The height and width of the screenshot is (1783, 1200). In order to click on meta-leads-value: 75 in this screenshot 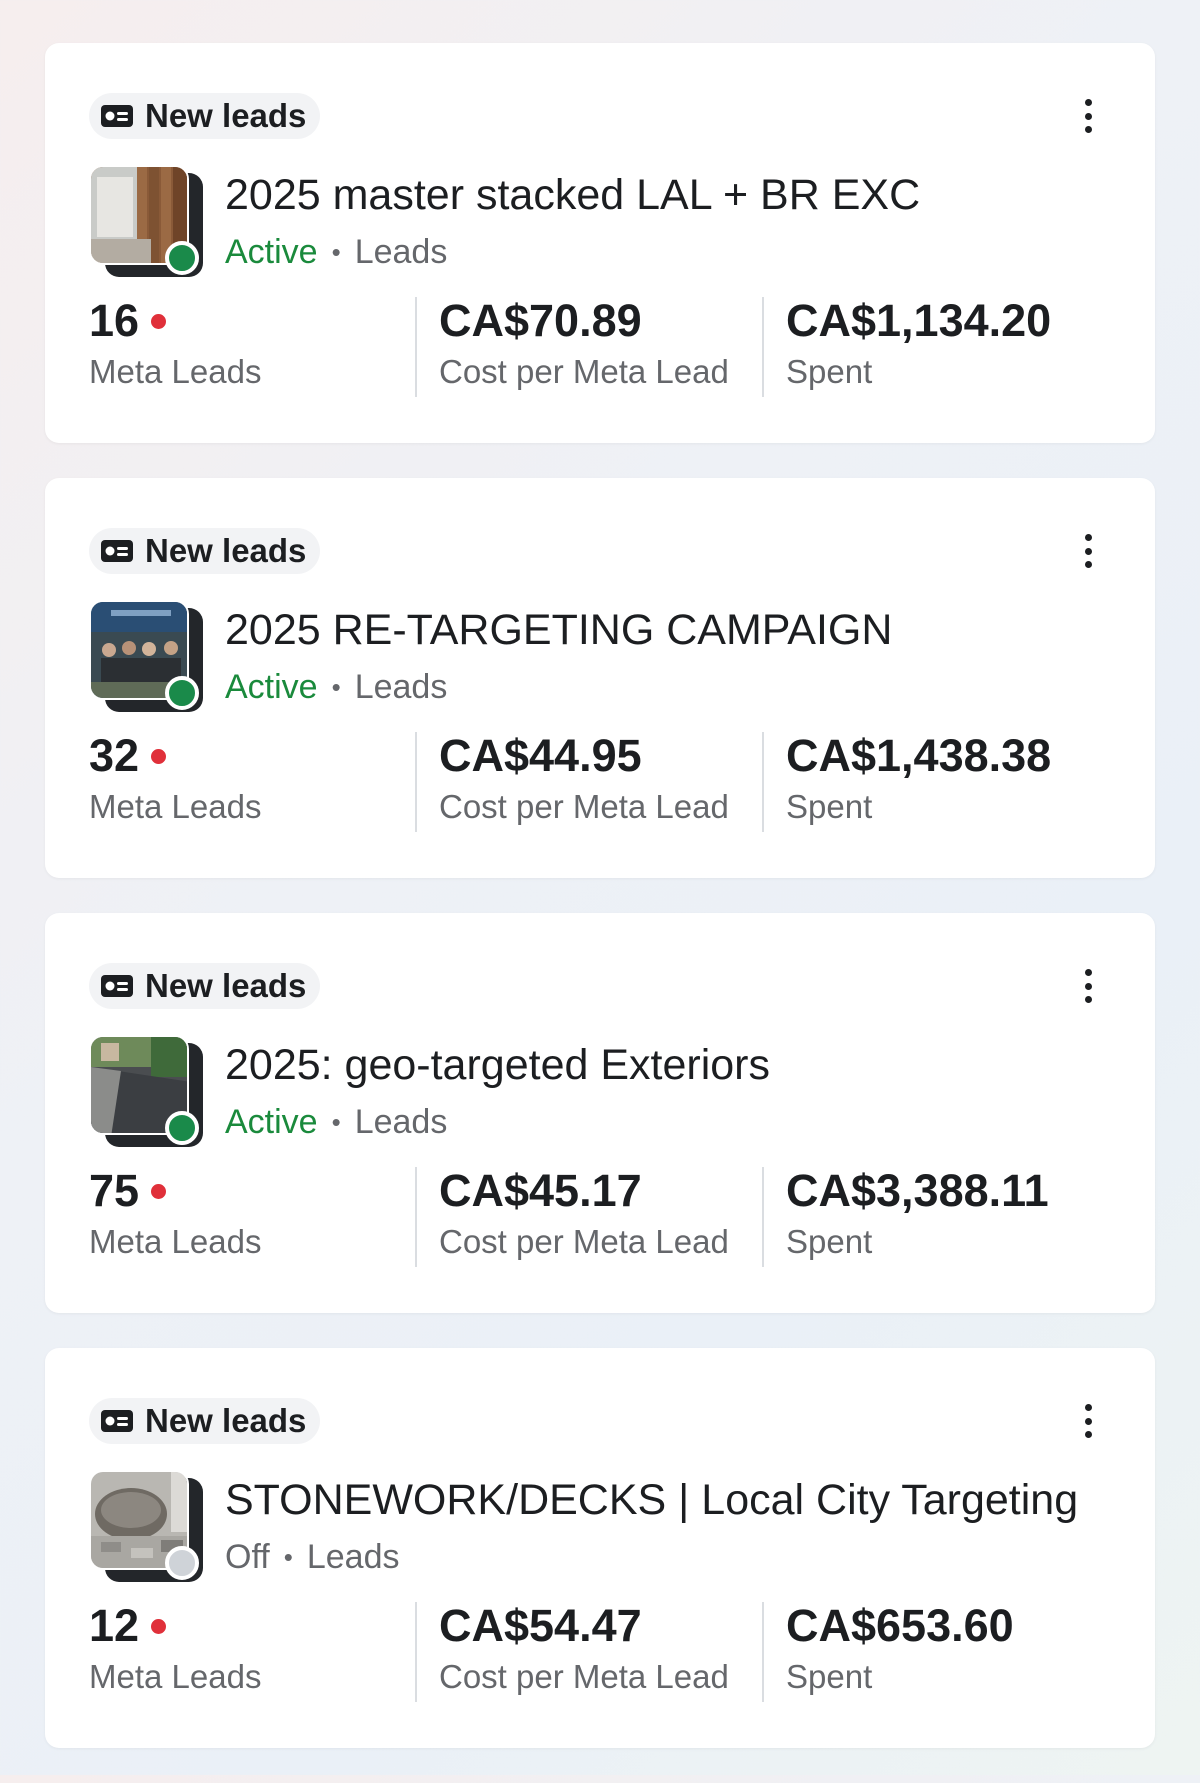, I will do `click(114, 1190)`.